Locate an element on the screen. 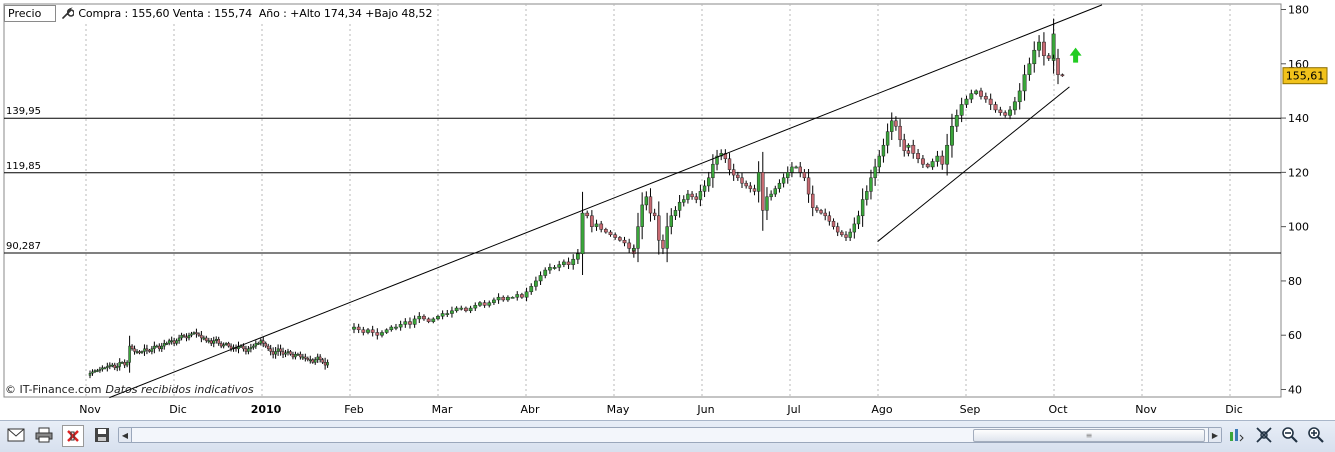 The width and height of the screenshot is (1335, 452). level-label: 90,287 is located at coordinates (23, 246).